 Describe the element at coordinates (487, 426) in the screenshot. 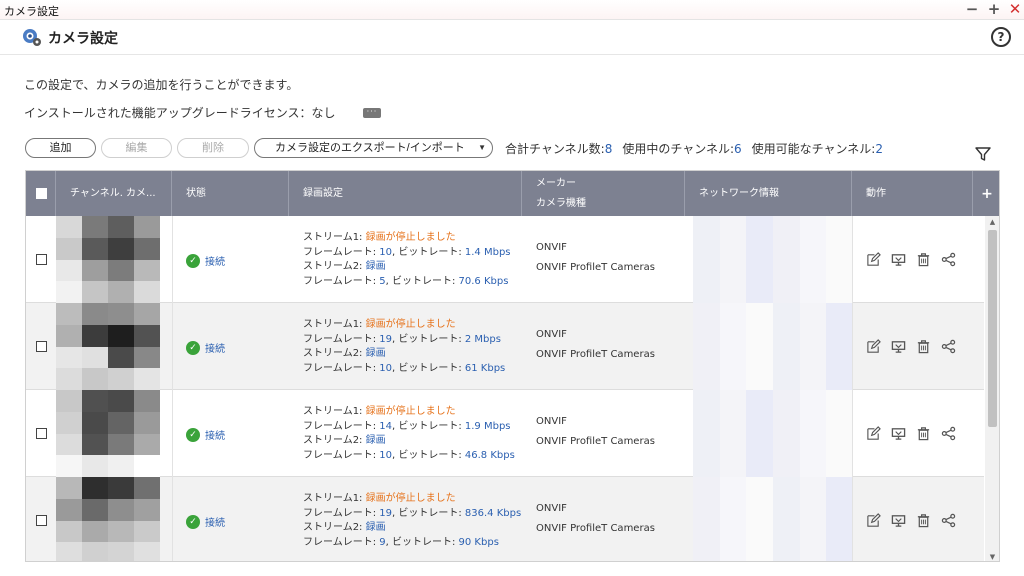

I see `stream1-bitrate: 1.9 Mbps` at that location.